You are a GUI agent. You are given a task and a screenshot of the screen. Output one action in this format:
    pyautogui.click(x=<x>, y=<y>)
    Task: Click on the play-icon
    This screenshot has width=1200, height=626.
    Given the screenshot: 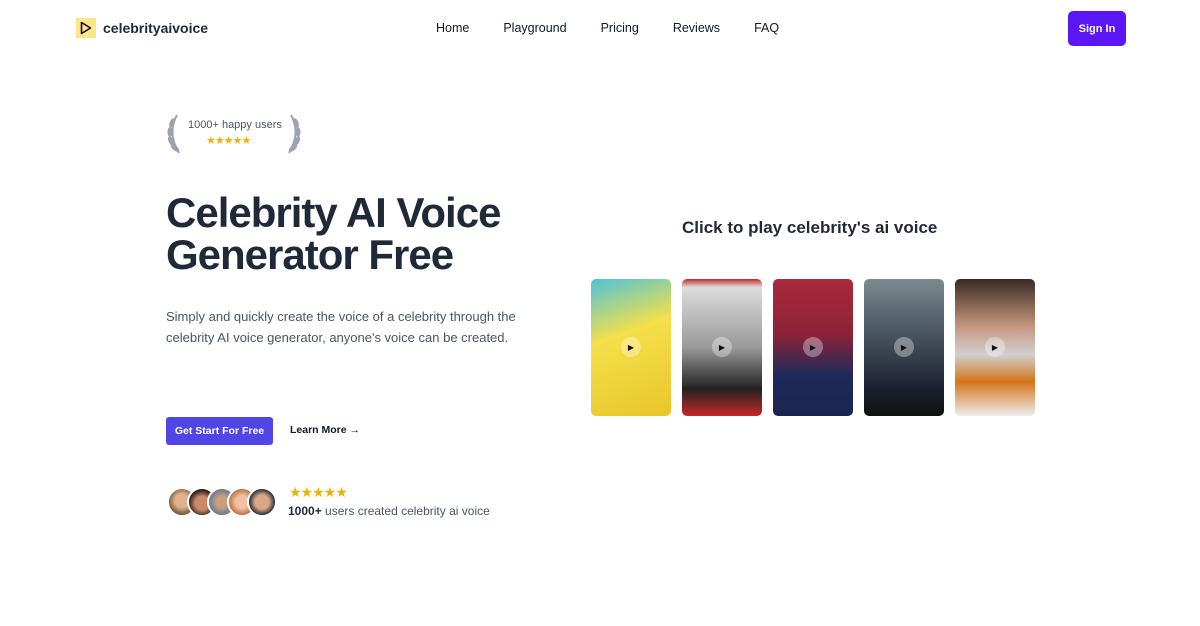 What is the action you would take?
    pyautogui.click(x=86, y=28)
    